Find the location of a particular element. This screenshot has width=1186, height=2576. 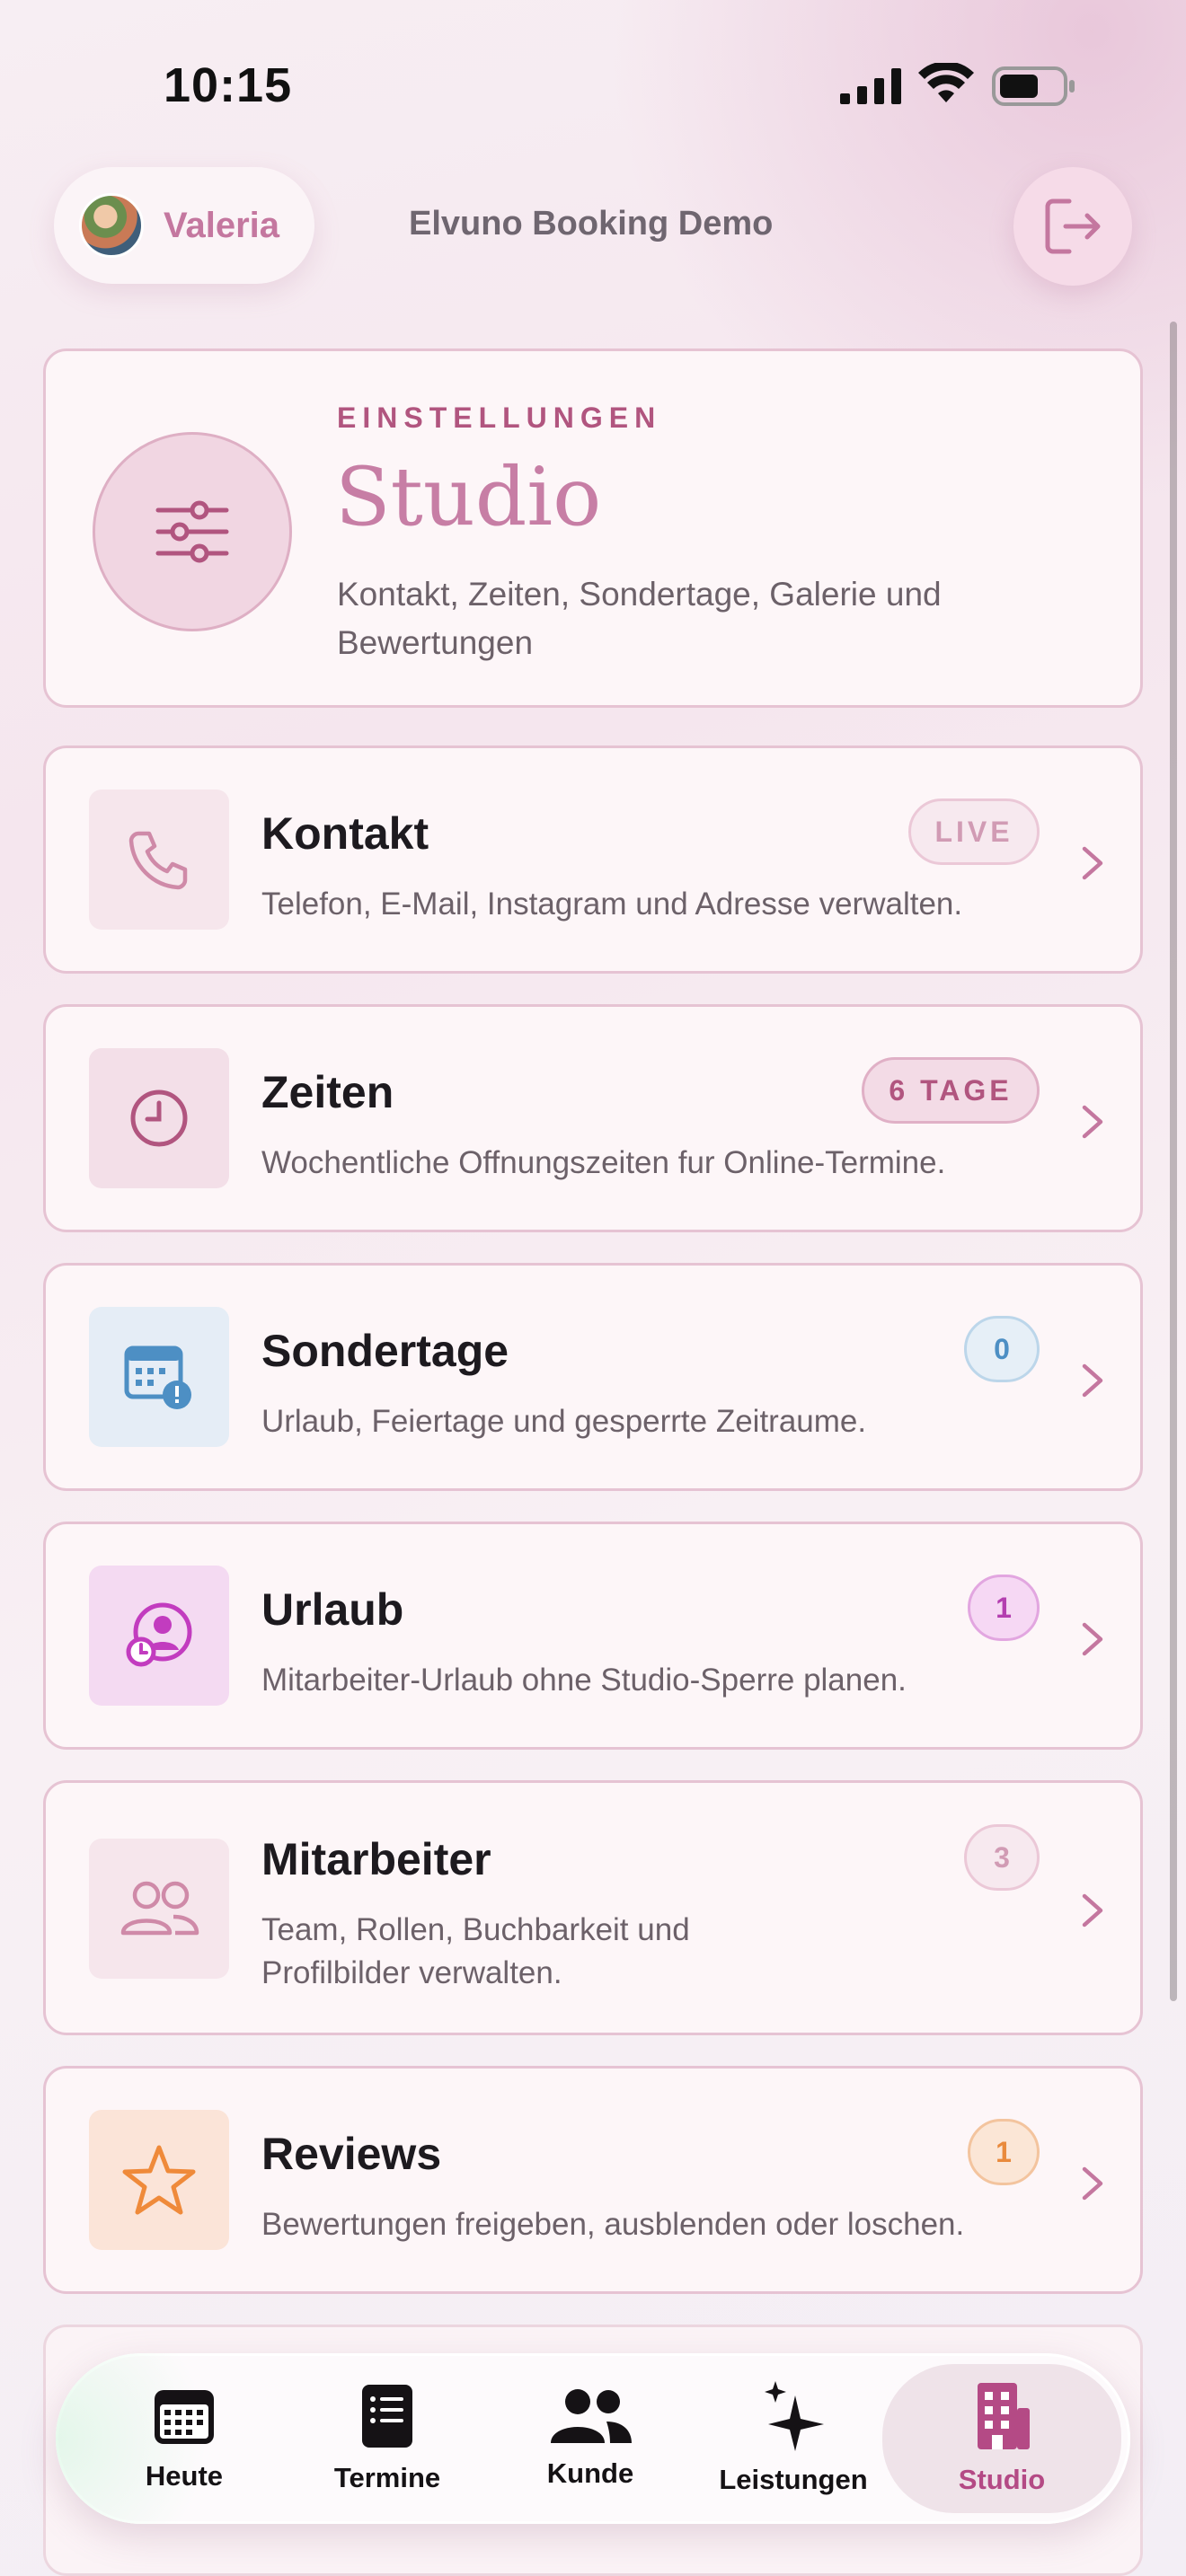

tab-label: Heute is located at coordinates (184, 2476).